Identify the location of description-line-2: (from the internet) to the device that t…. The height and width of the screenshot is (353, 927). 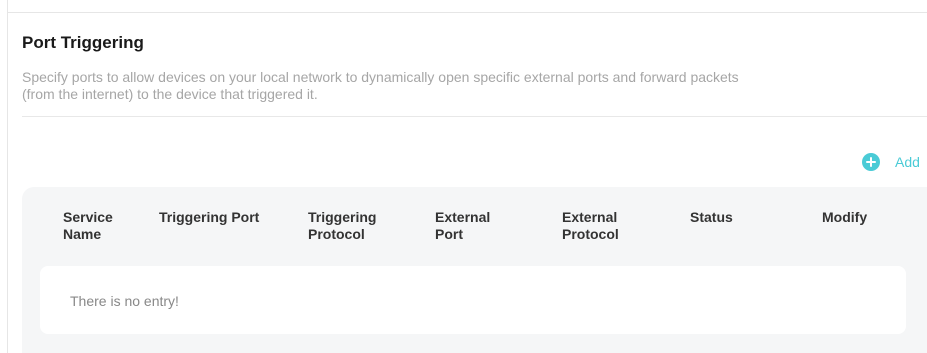
(170, 94).